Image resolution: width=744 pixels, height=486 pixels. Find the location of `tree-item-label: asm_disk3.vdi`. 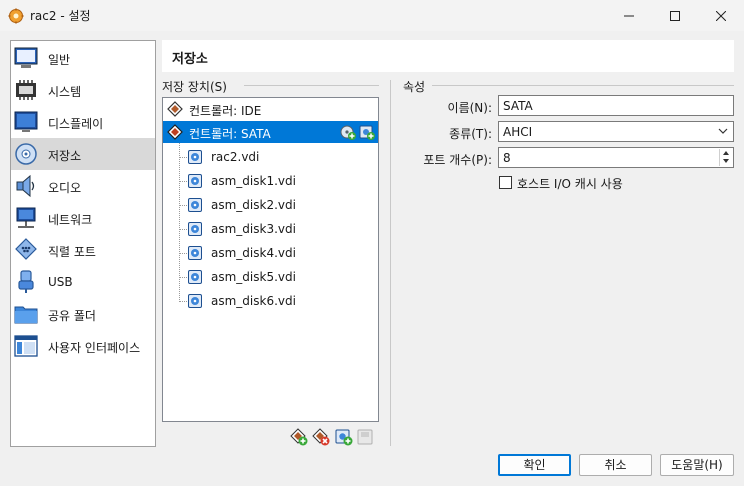

tree-item-label: asm_disk3.vdi is located at coordinates (253, 229).